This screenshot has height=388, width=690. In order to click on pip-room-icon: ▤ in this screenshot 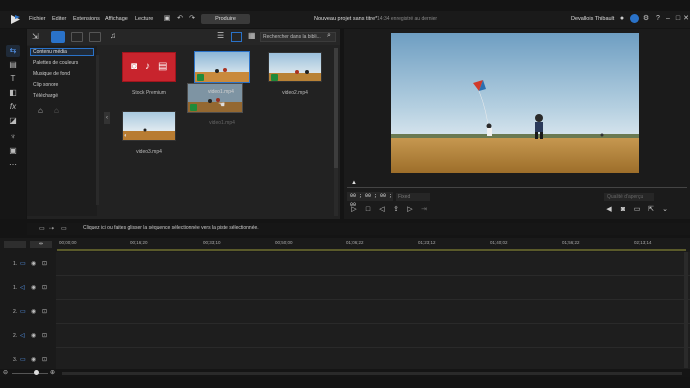, I will do `click(13, 65)`.